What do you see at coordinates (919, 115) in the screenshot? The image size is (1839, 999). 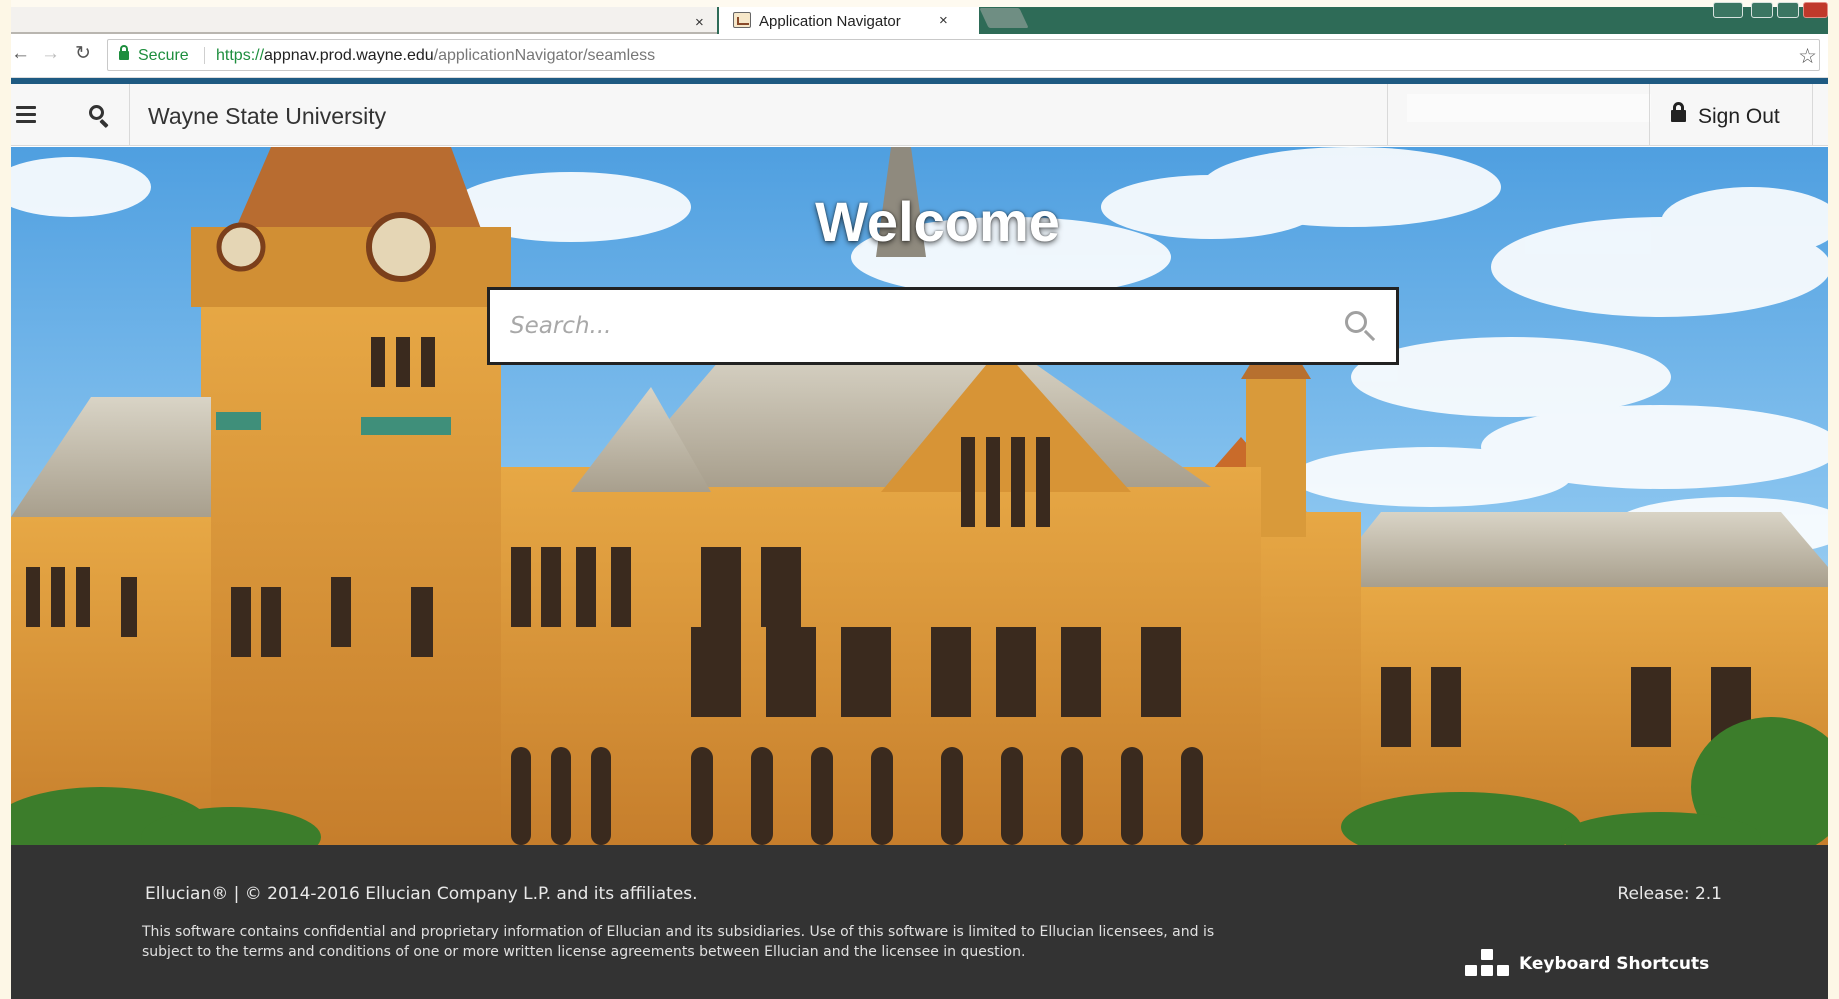 I see `app-header: Wayne State University Sign Out` at bounding box center [919, 115].